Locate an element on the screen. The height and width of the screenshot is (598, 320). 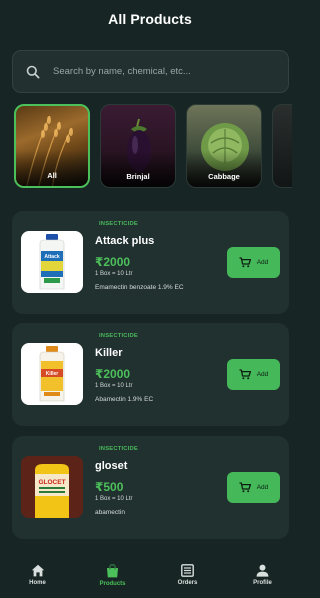
category-brinjal: Brinjal is located at coordinates (138, 146).